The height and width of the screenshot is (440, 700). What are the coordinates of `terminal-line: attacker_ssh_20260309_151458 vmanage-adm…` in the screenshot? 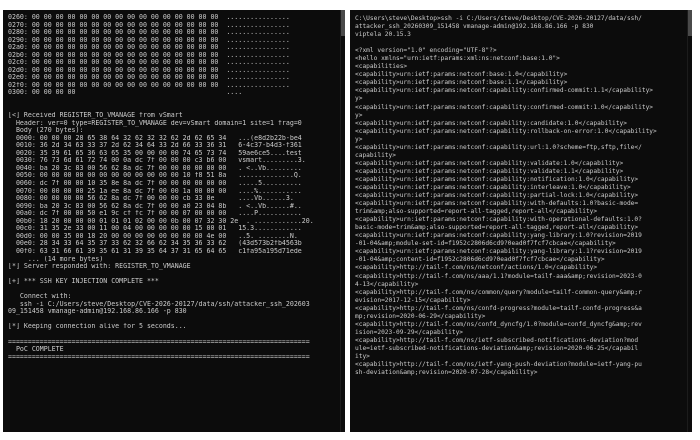 It's located at (474, 27).